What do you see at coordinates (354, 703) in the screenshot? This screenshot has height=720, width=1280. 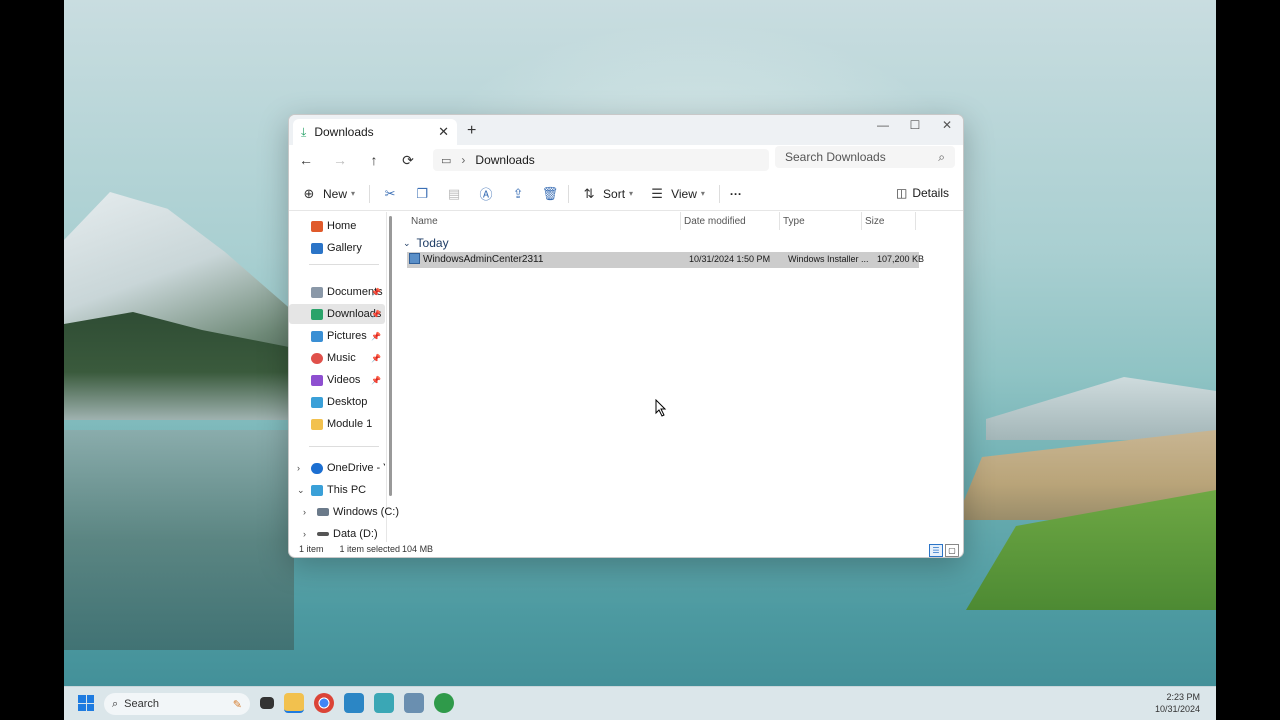 I see `notepad-icon` at bounding box center [354, 703].